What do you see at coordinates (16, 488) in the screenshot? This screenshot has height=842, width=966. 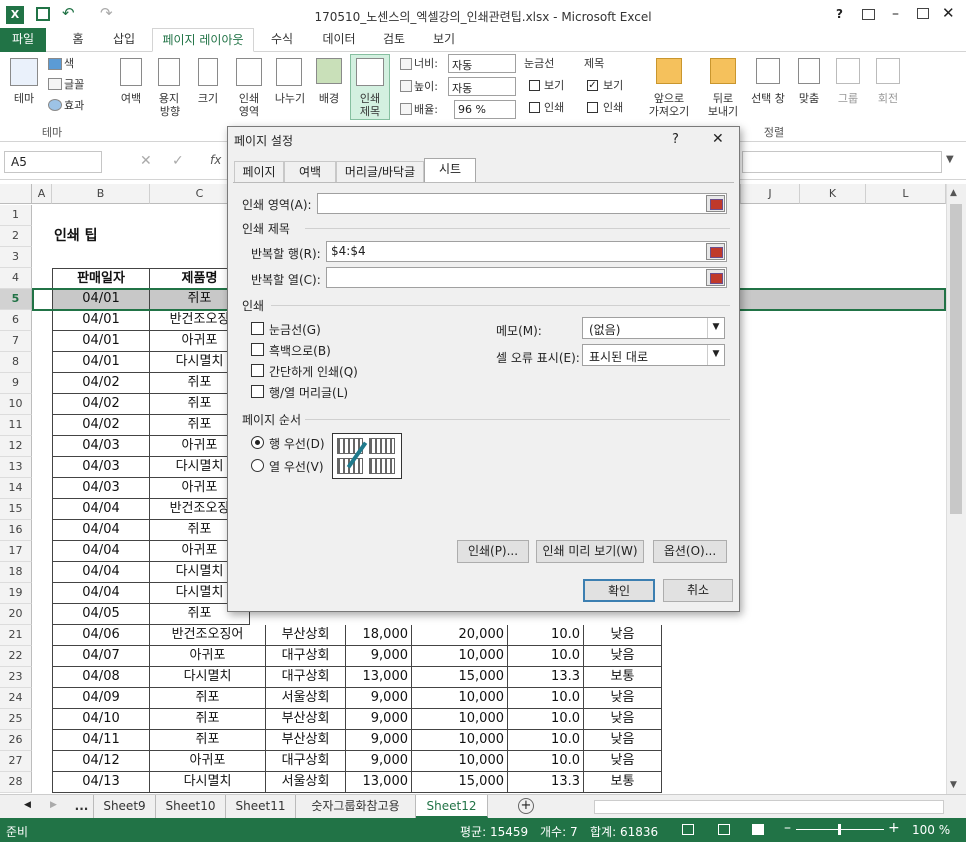 I see `row-header: 14` at bounding box center [16, 488].